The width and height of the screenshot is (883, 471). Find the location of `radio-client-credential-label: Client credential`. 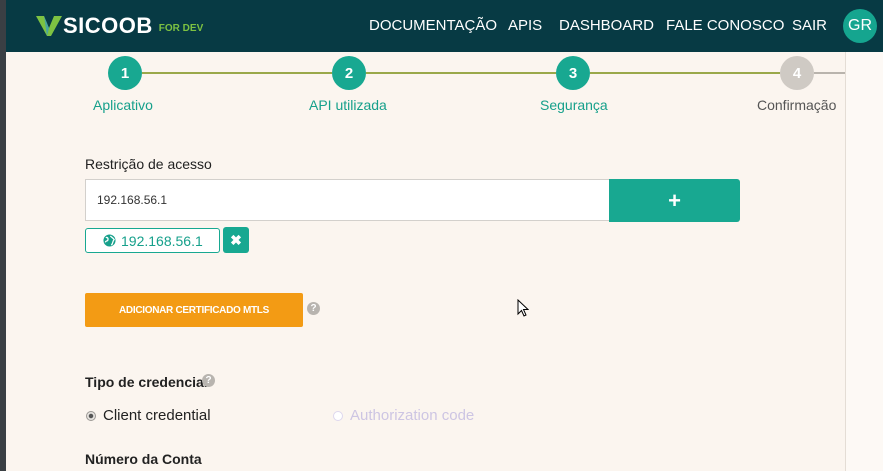

radio-client-credential-label: Client credential is located at coordinates (157, 415).